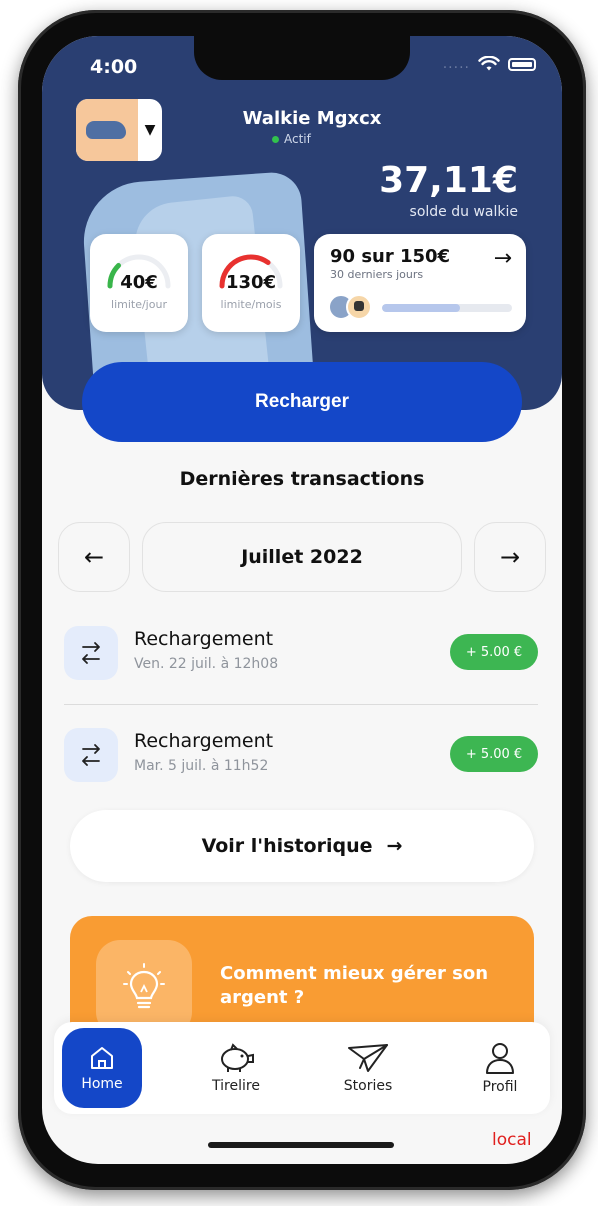  I want to click on nav-tirelire-label: Tirelire, so click(236, 1086).